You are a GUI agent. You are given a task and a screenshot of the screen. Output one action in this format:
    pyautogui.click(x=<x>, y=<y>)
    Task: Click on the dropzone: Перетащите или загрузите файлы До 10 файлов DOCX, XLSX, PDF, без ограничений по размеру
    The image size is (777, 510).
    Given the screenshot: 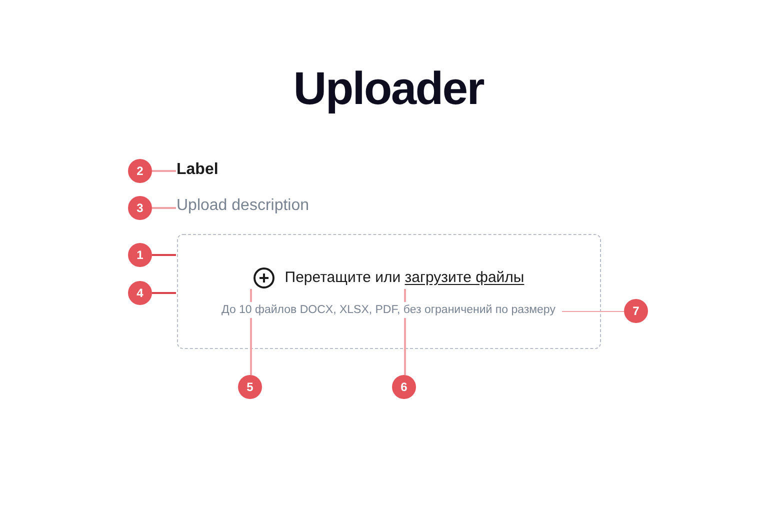 What is the action you would take?
    pyautogui.click(x=388, y=291)
    